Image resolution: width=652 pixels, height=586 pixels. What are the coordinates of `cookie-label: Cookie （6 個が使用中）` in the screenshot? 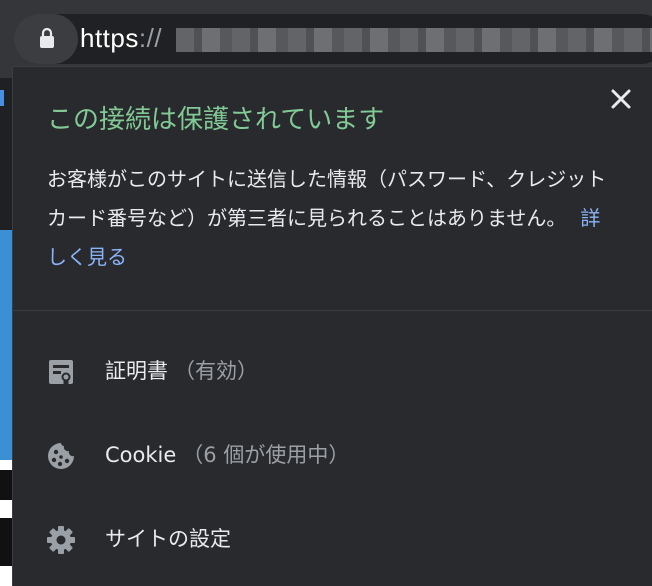 It's located at (227, 455).